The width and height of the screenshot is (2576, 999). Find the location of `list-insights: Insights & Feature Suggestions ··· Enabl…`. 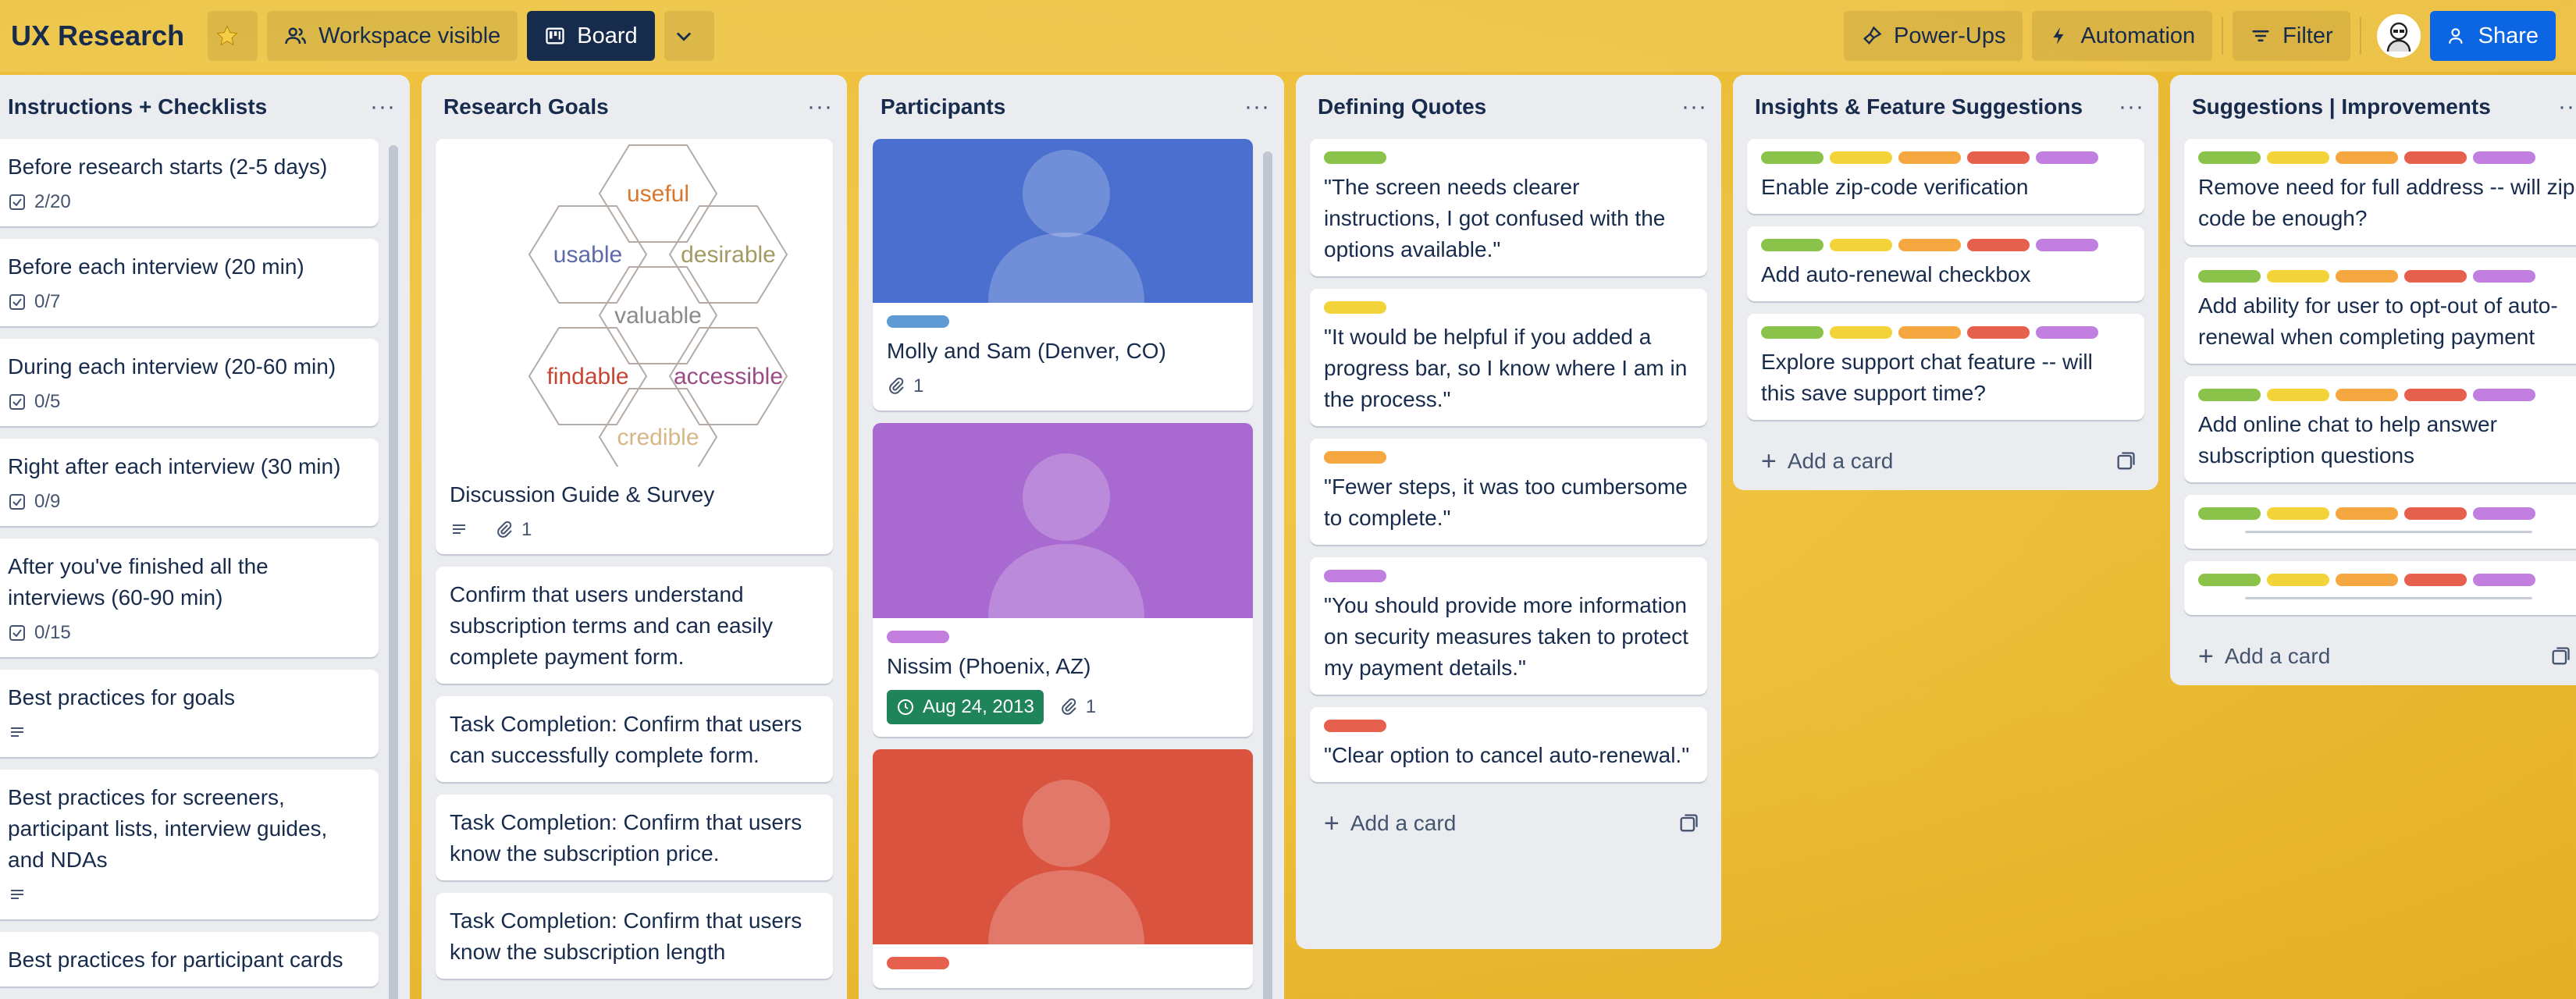

list-insights: Insights & Feature Suggestions ··· Enabl… is located at coordinates (1945, 282).